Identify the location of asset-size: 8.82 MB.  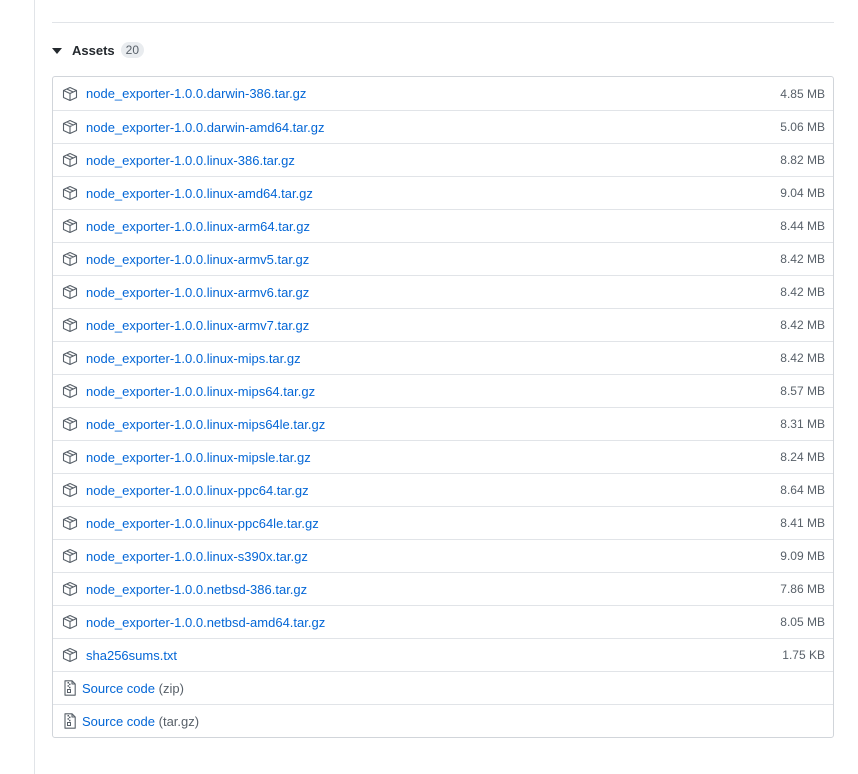
(802, 160).